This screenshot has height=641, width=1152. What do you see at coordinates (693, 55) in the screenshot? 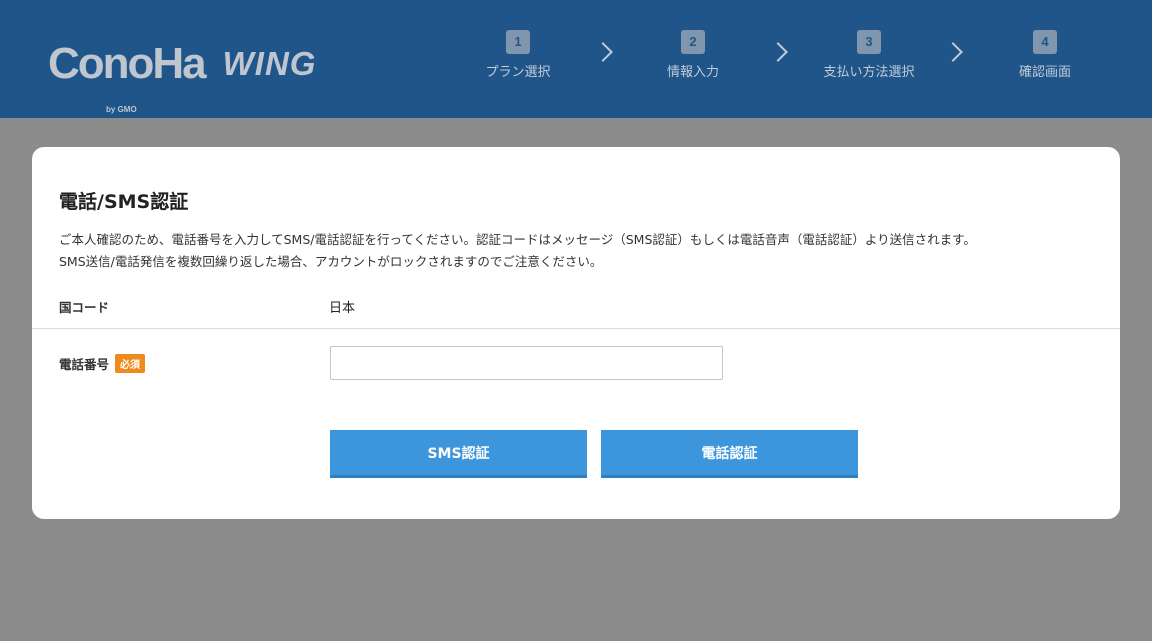
I see `step-2: 2 情報入力` at bounding box center [693, 55].